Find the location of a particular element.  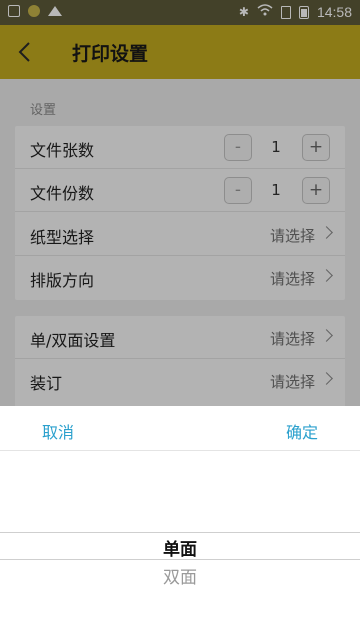

picker-divider-top is located at coordinates (180, 532).